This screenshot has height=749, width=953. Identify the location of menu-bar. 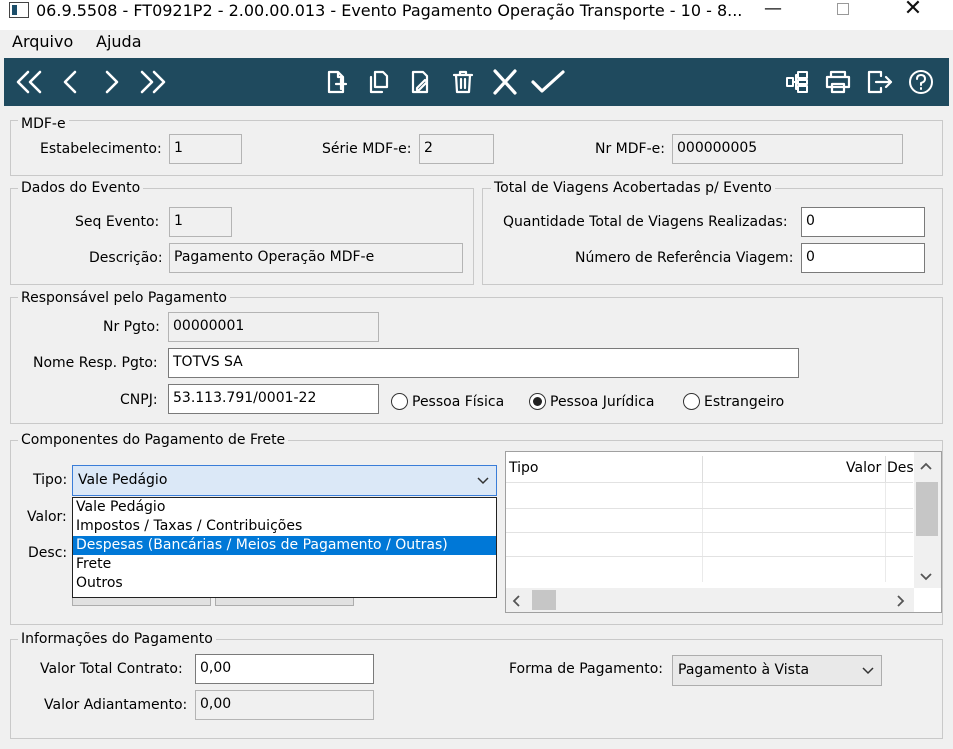
(476, 43).